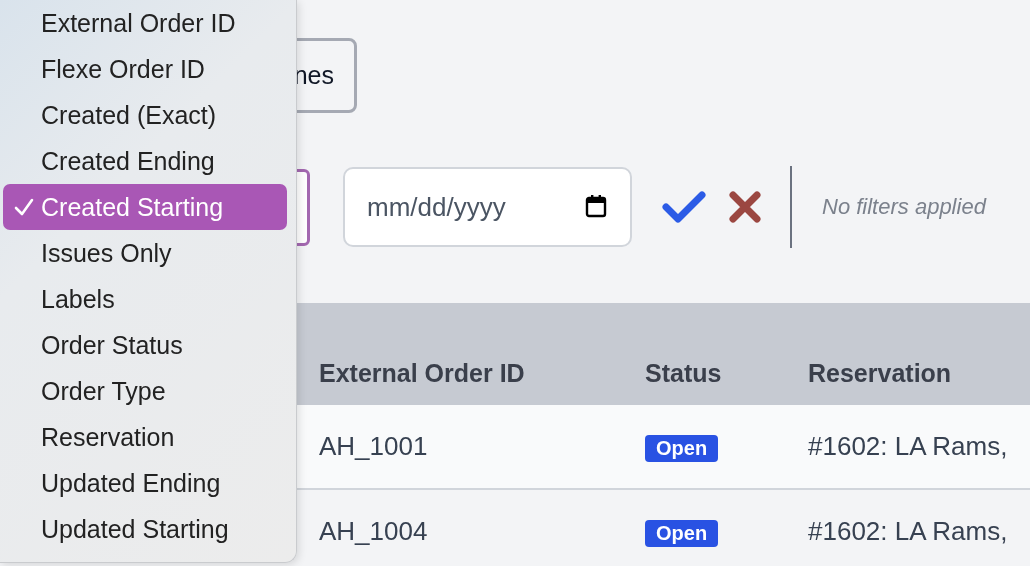 This screenshot has height=566, width=1030. Describe the element at coordinates (145, 437) in the screenshot. I see `menu-item: Reservation` at that location.